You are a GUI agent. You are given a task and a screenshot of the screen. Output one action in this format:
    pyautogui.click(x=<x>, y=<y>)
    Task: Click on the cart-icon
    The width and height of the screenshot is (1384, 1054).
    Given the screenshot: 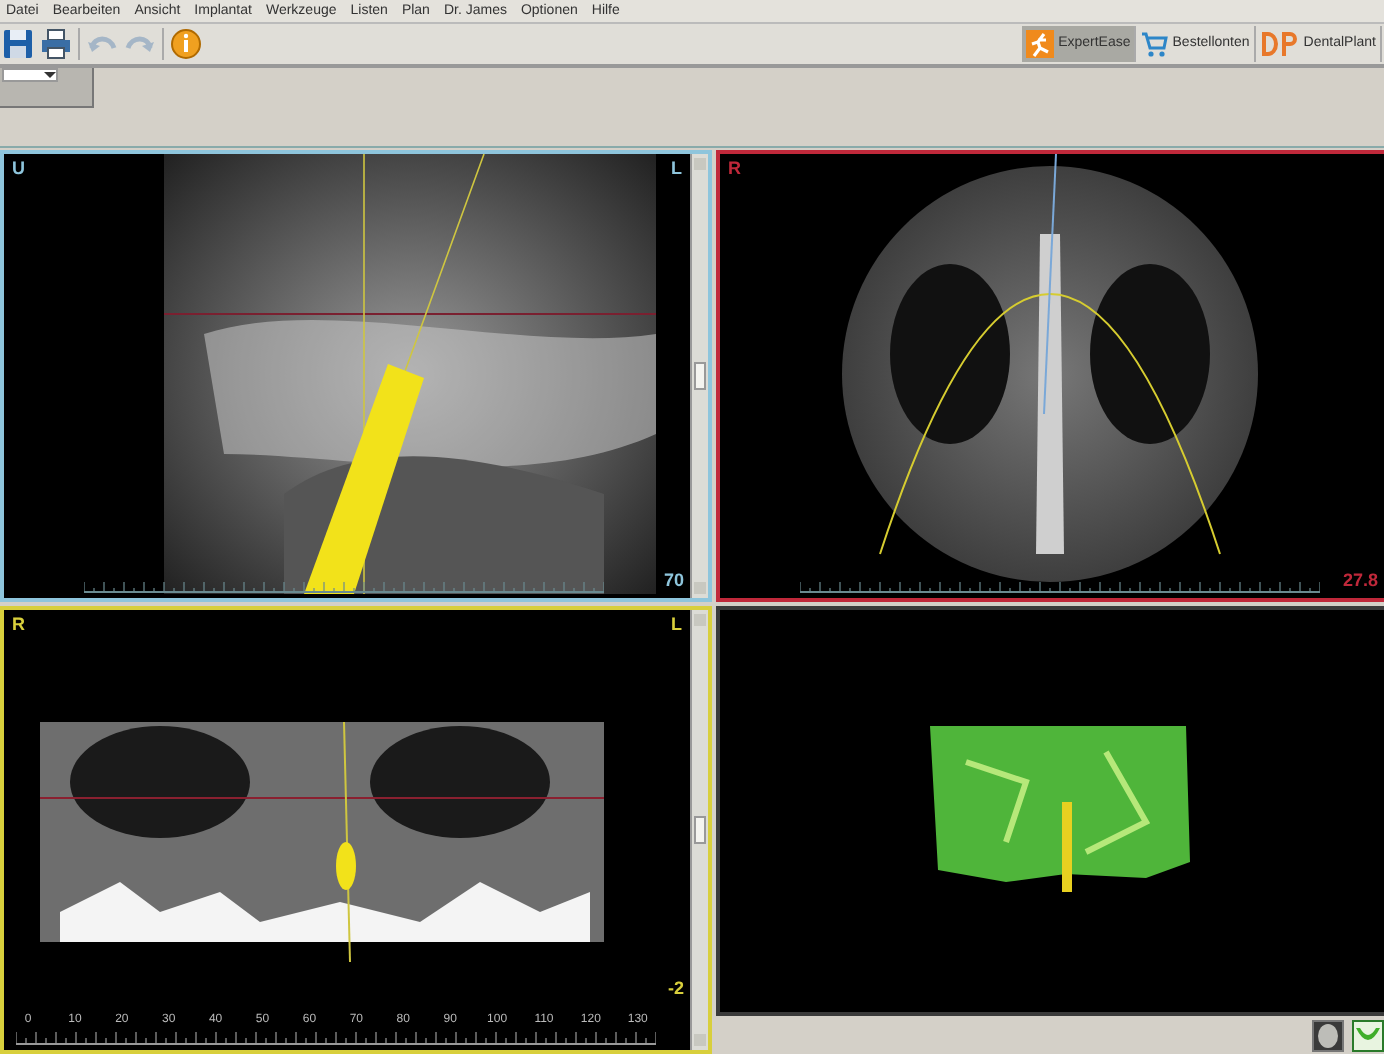 What is the action you would take?
    pyautogui.click(x=1154, y=44)
    